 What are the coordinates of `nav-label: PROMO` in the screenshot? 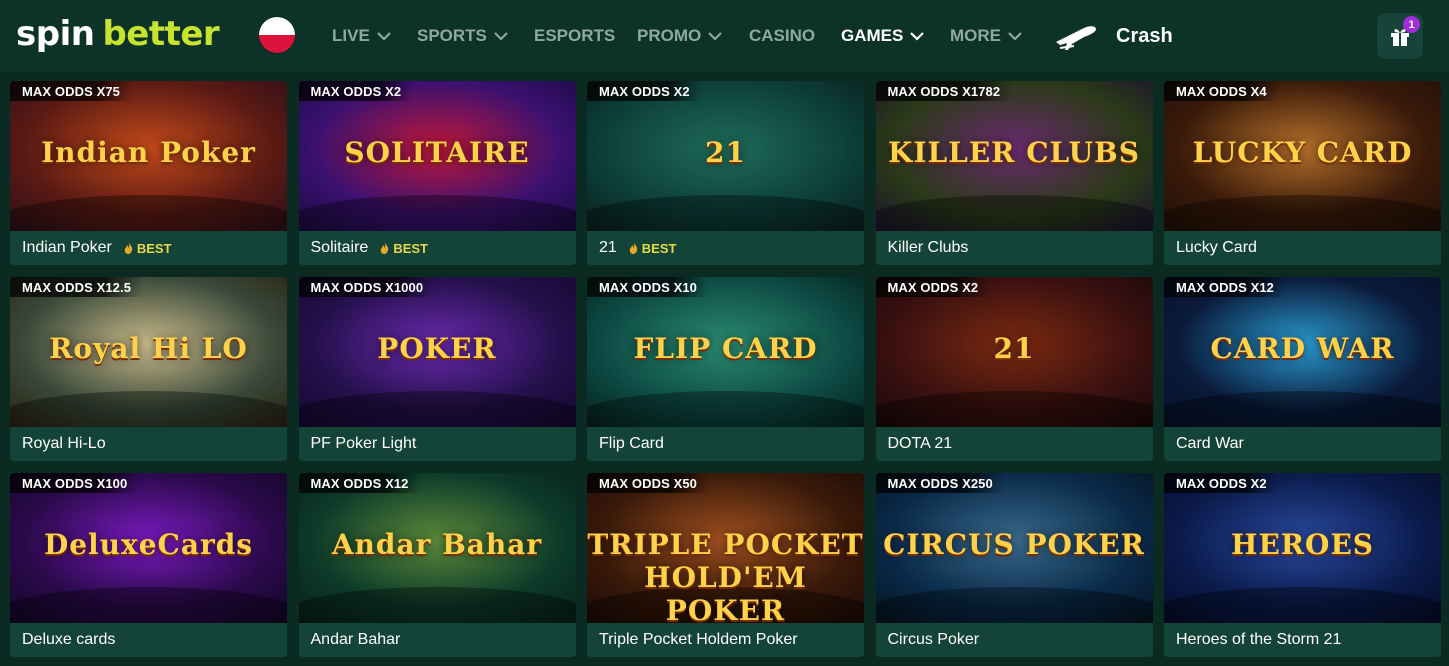 It's located at (669, 35).